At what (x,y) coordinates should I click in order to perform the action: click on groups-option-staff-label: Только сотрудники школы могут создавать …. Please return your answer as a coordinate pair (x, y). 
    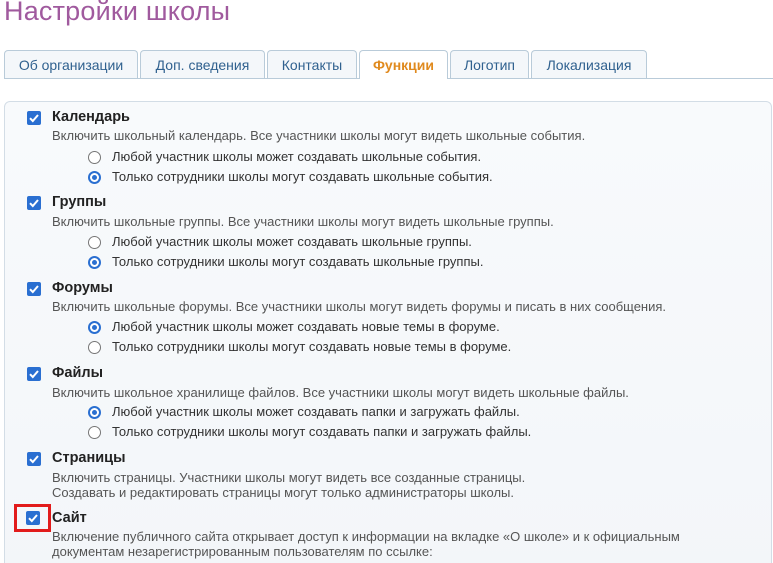
    Looking at the image, I should click on (298, 261).